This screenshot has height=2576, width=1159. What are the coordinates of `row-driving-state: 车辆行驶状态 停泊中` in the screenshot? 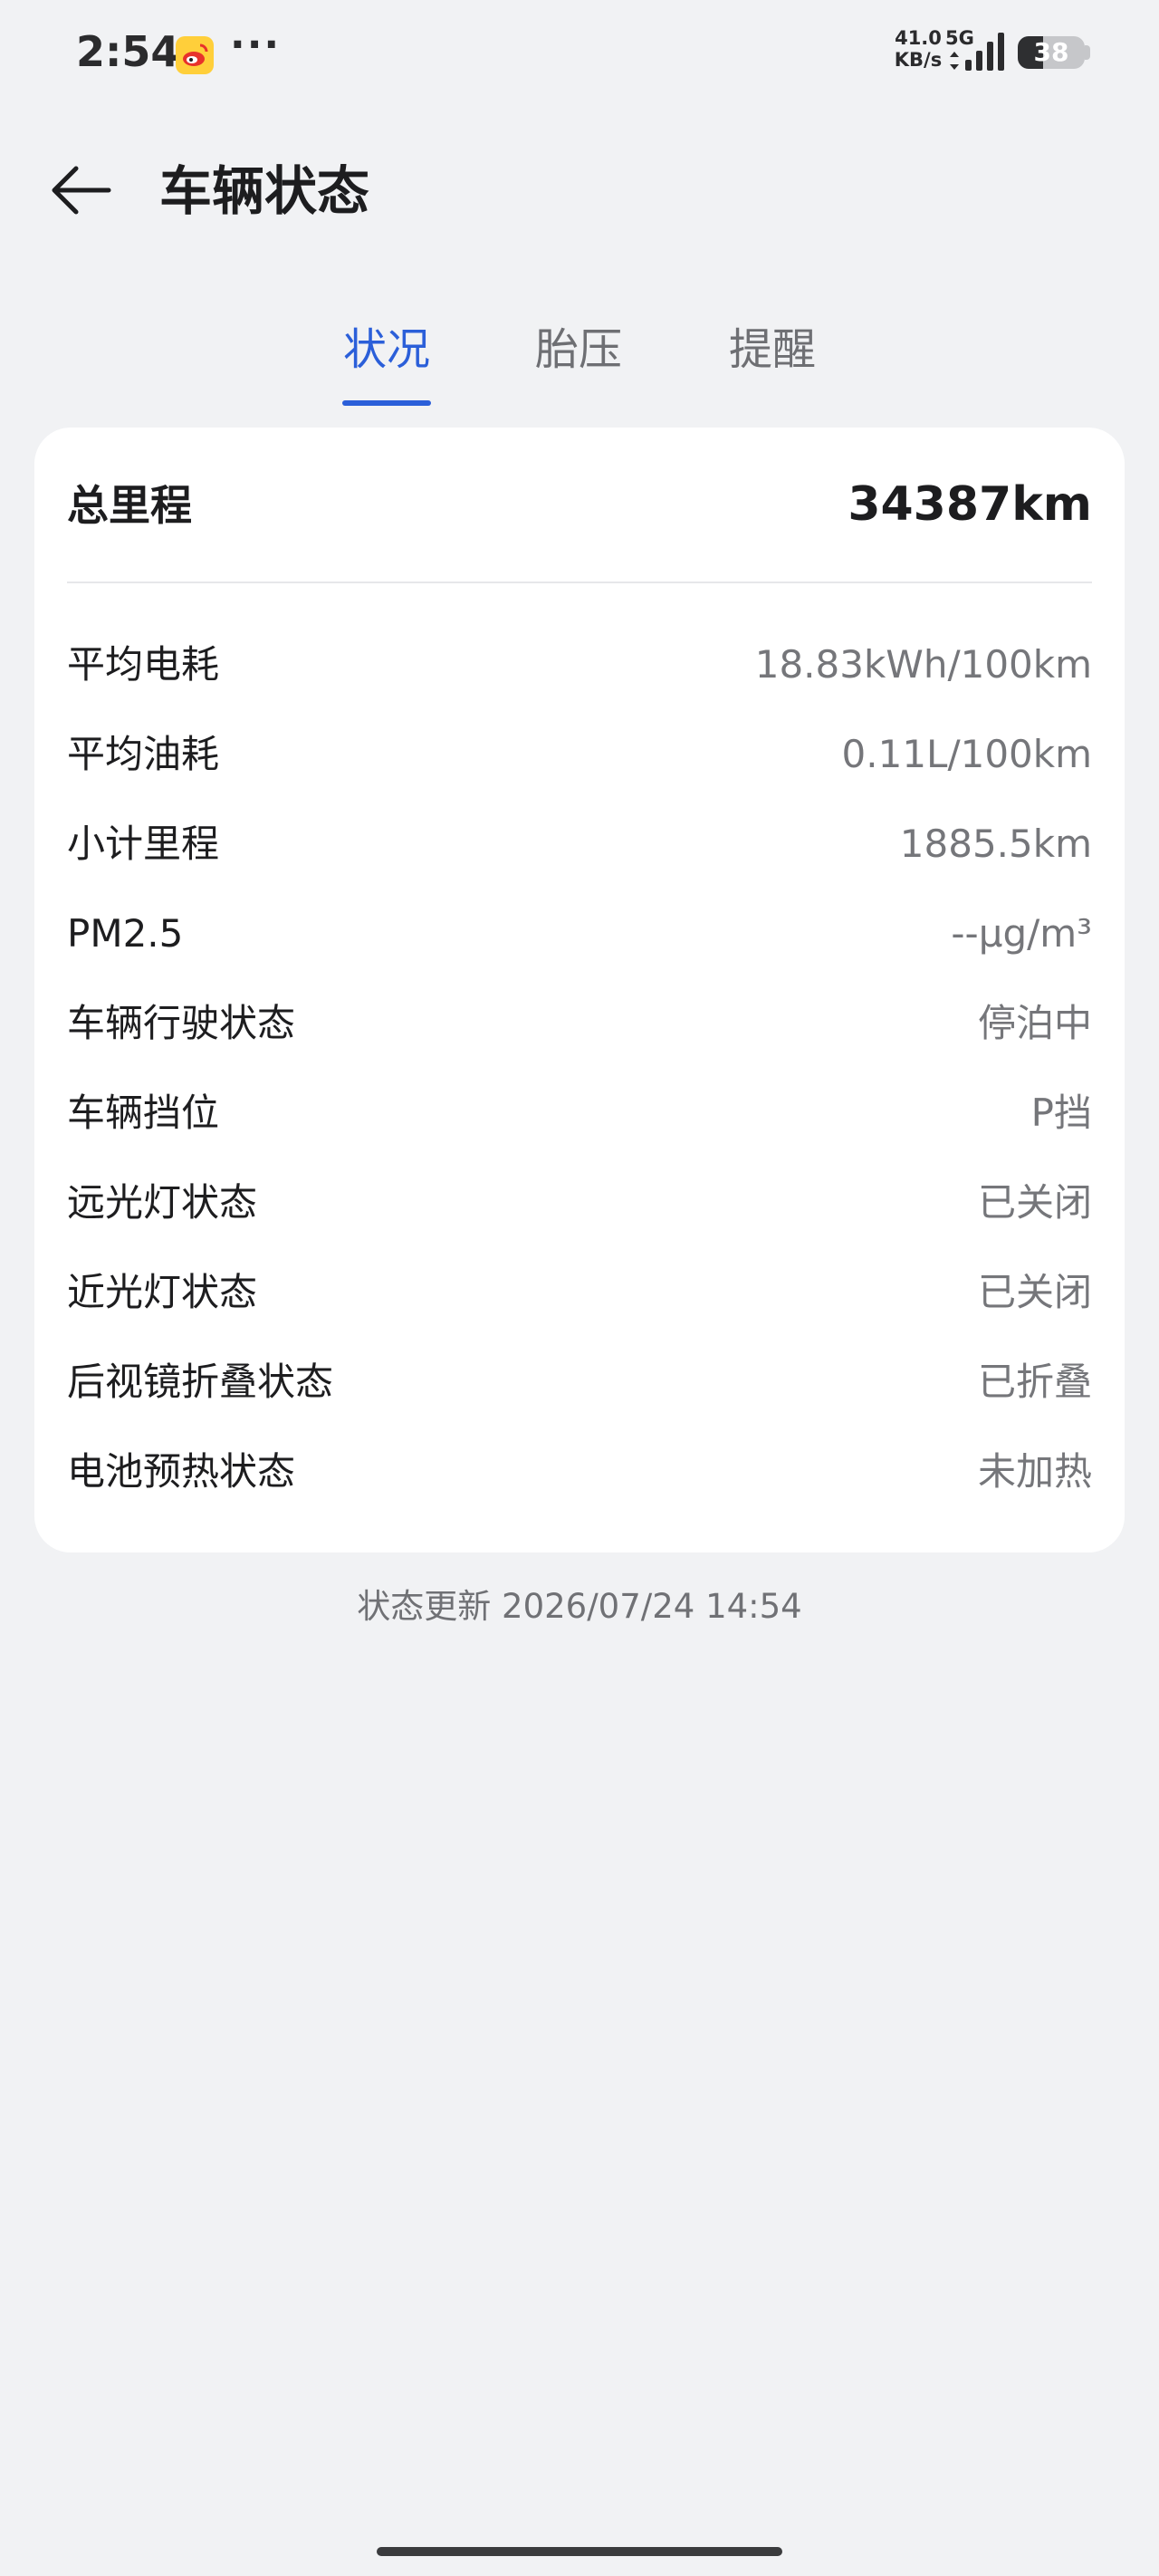 It's located at (579, 1023).